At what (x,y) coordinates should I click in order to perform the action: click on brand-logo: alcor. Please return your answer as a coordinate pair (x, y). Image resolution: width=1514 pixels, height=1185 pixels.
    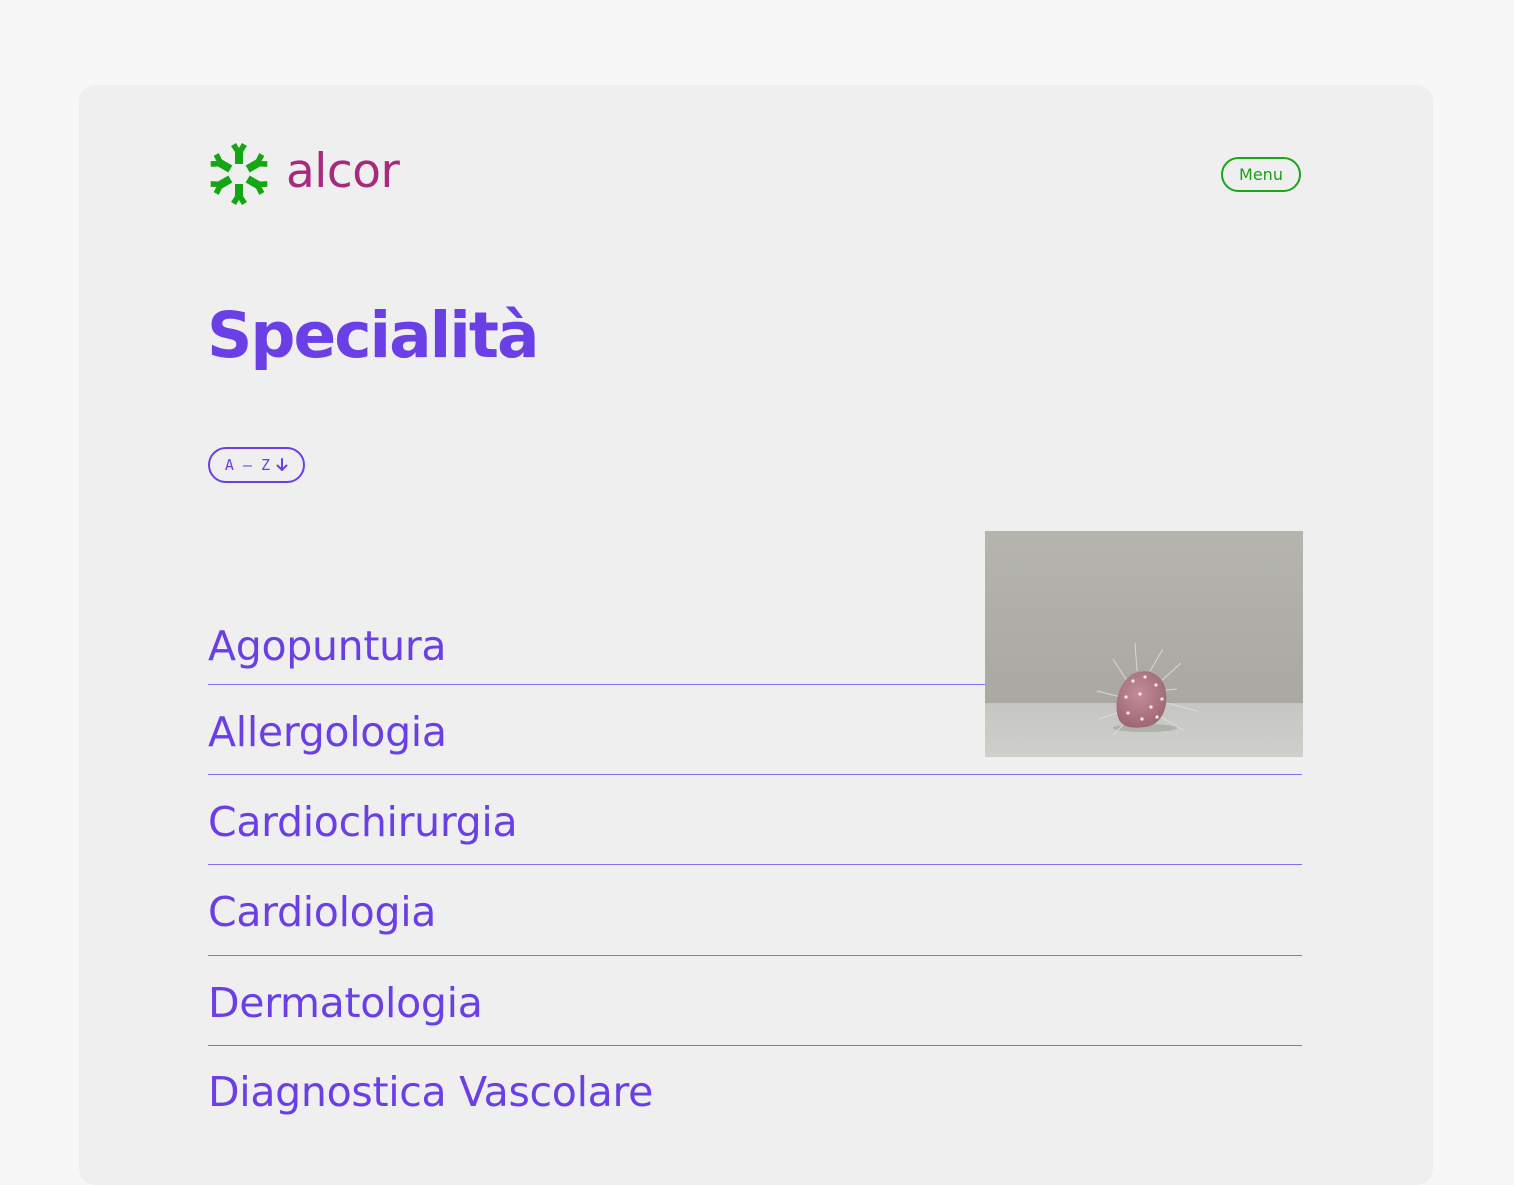
    Looking at the image, I should click on (304, 174).